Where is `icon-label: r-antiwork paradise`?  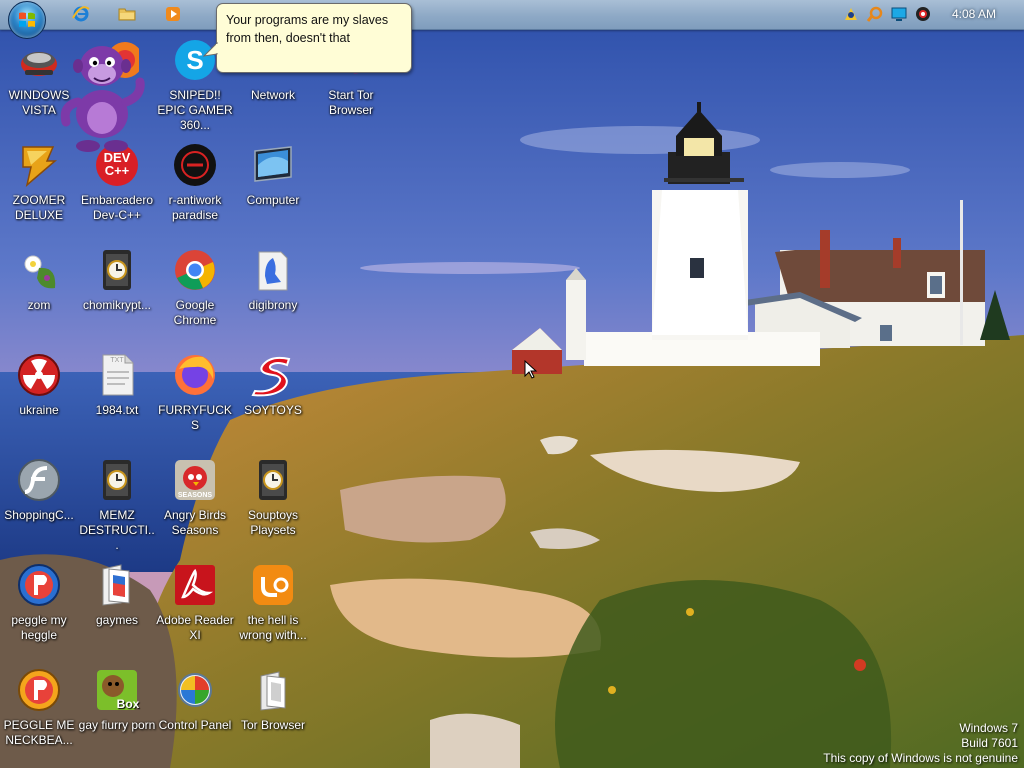
icon-label: r-antiwork paradise is located at coordinates (195, 207).